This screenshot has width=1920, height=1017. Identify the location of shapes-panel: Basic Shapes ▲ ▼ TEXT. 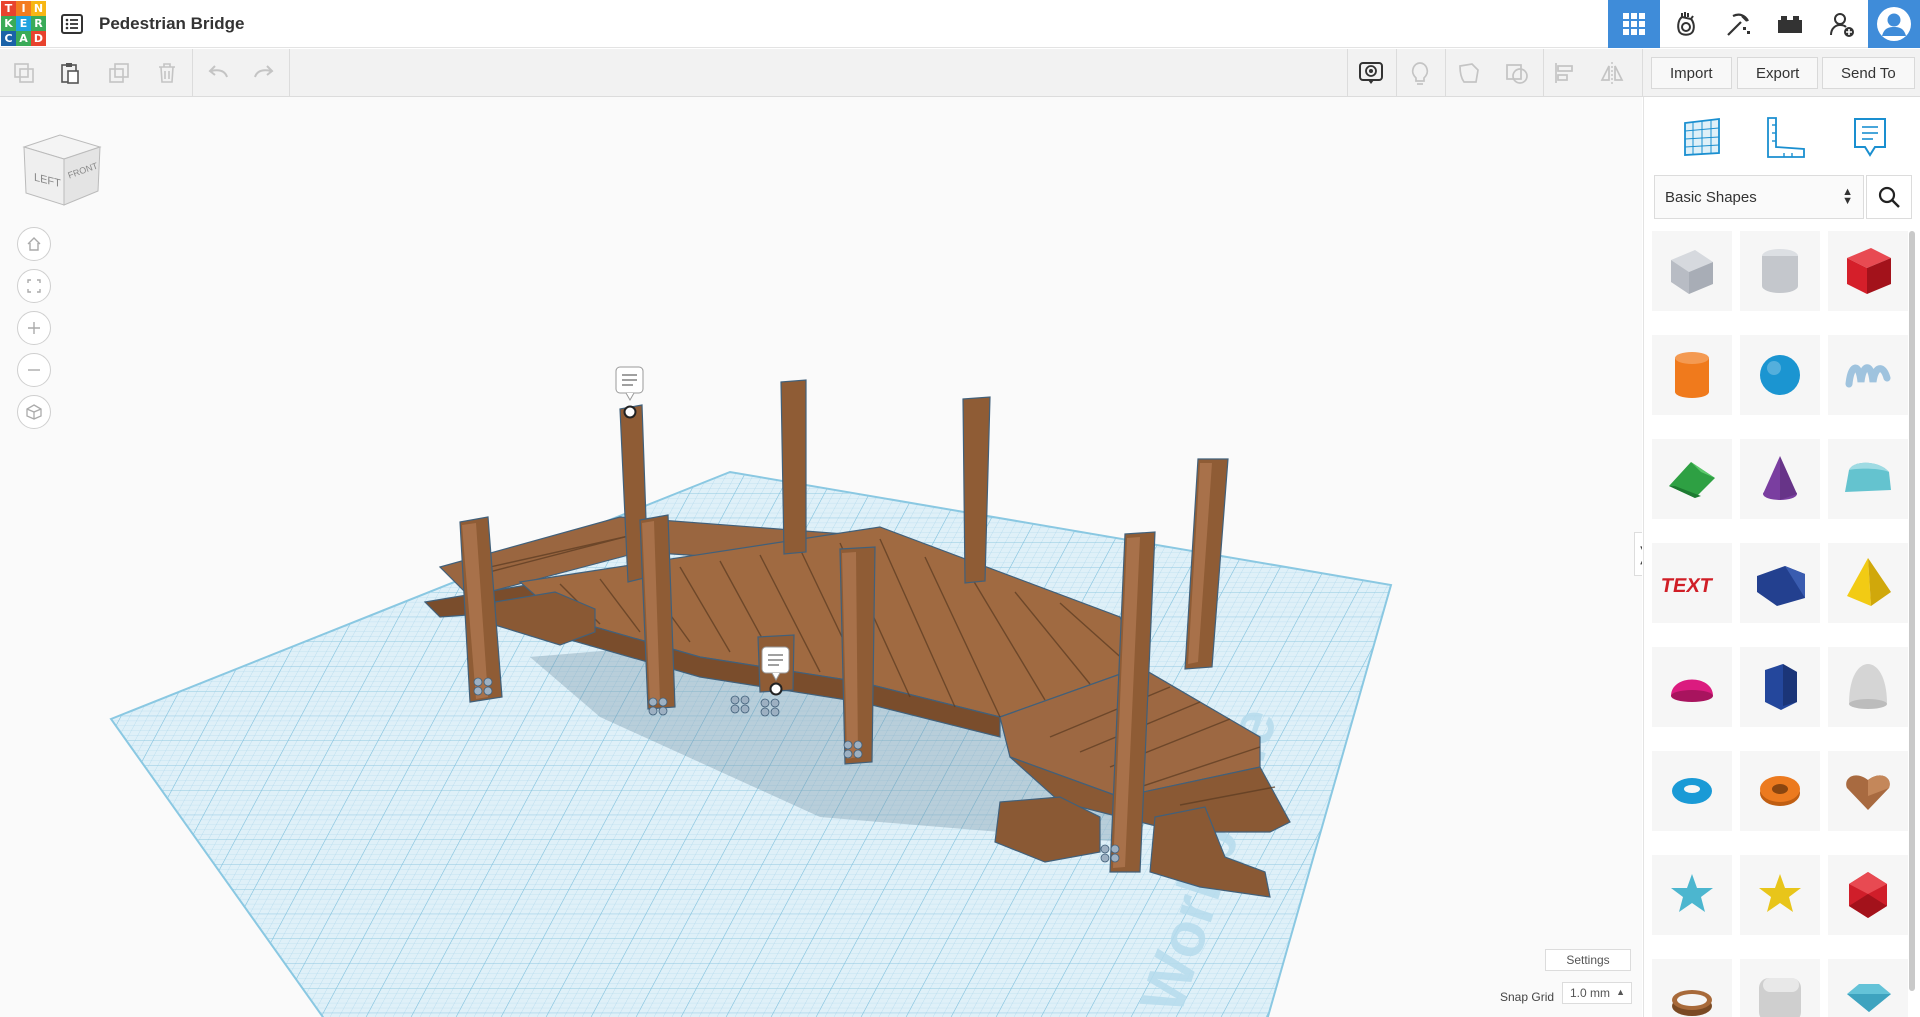
(1781, 557).